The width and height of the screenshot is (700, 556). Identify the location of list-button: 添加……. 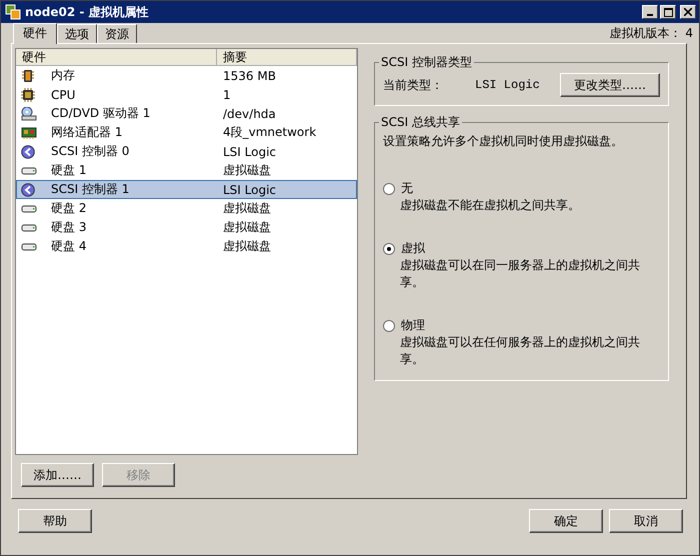
(57, 475).